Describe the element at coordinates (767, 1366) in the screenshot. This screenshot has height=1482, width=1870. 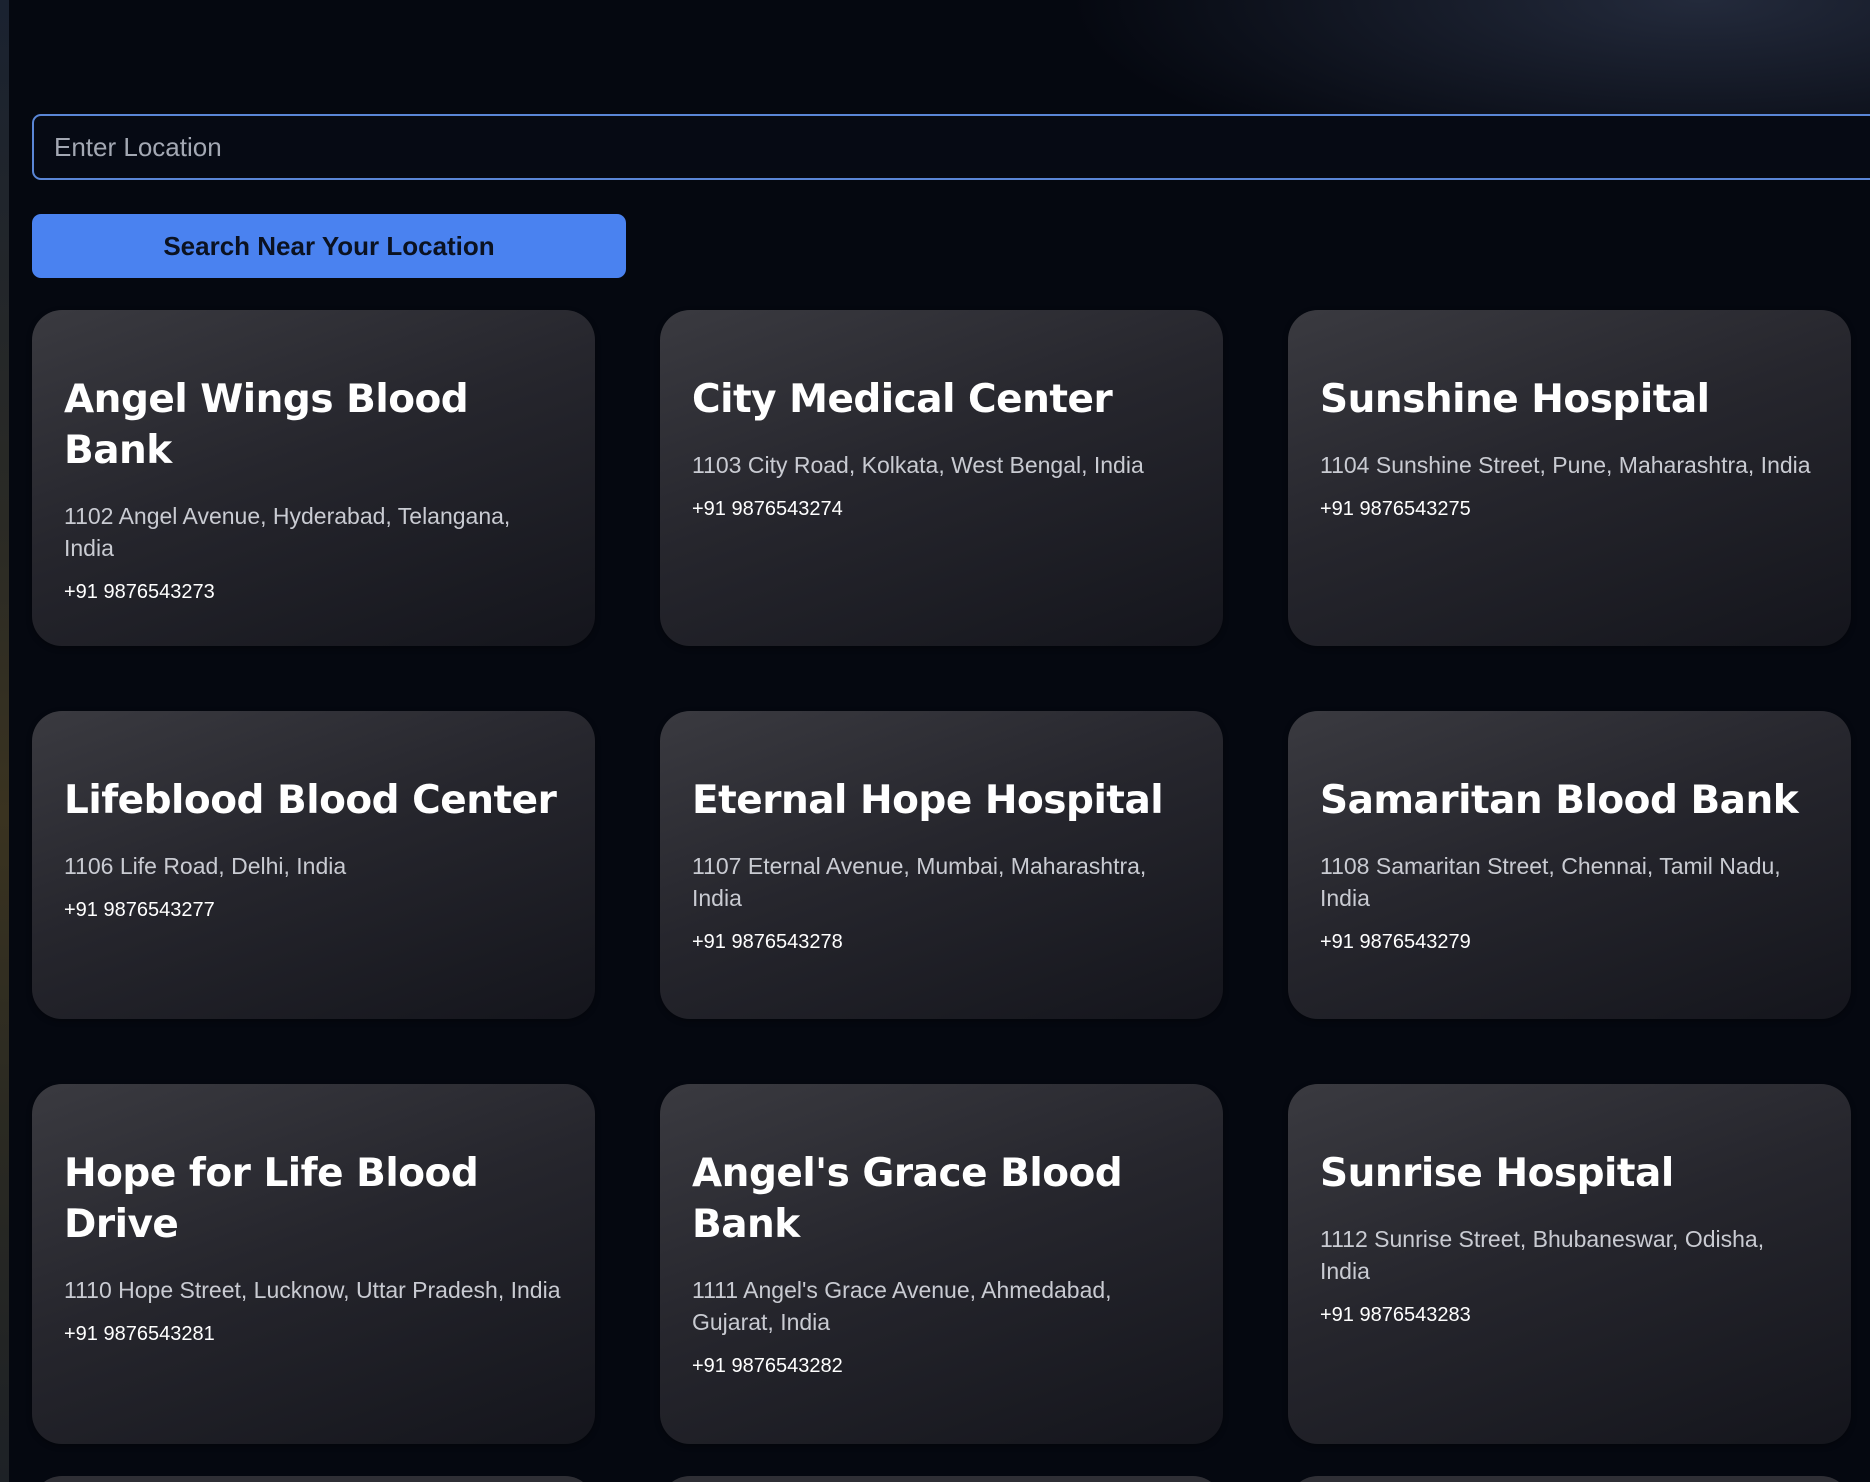
I see `card-phone: +91 9876543282` at that location.